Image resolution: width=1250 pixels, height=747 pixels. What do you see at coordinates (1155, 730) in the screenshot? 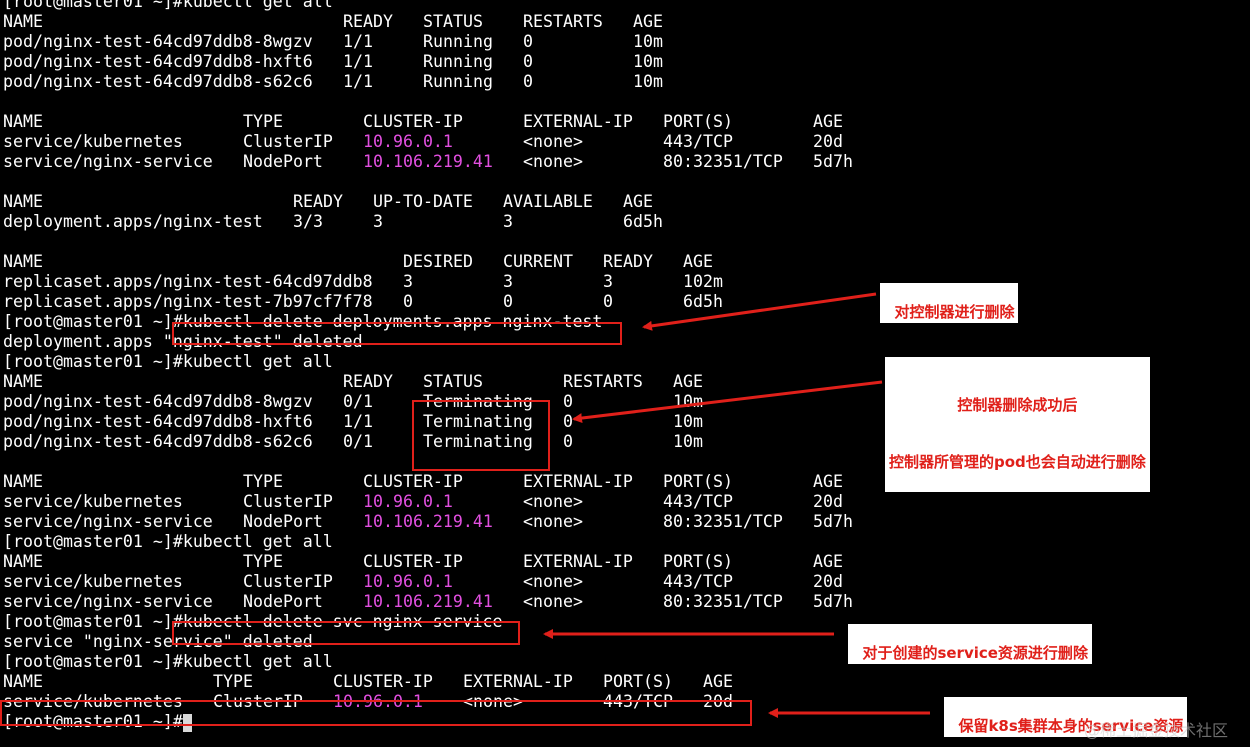
I see `watermark: @稀土掘金技术社区` at bounding box center [1155, 730].